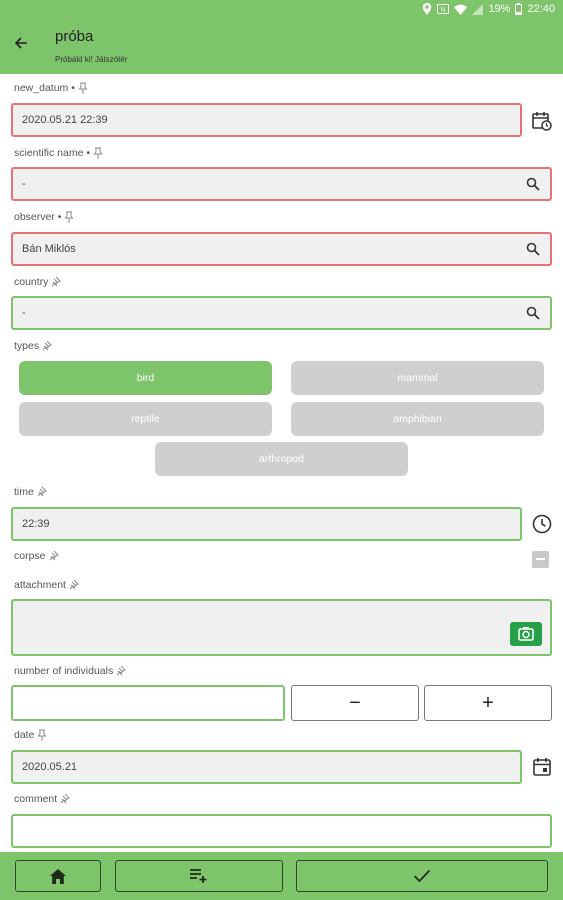 The image size is (563, 900). Describe the element at coordinates (427, 9) in the screenshot. I see `location-icon` at that location.